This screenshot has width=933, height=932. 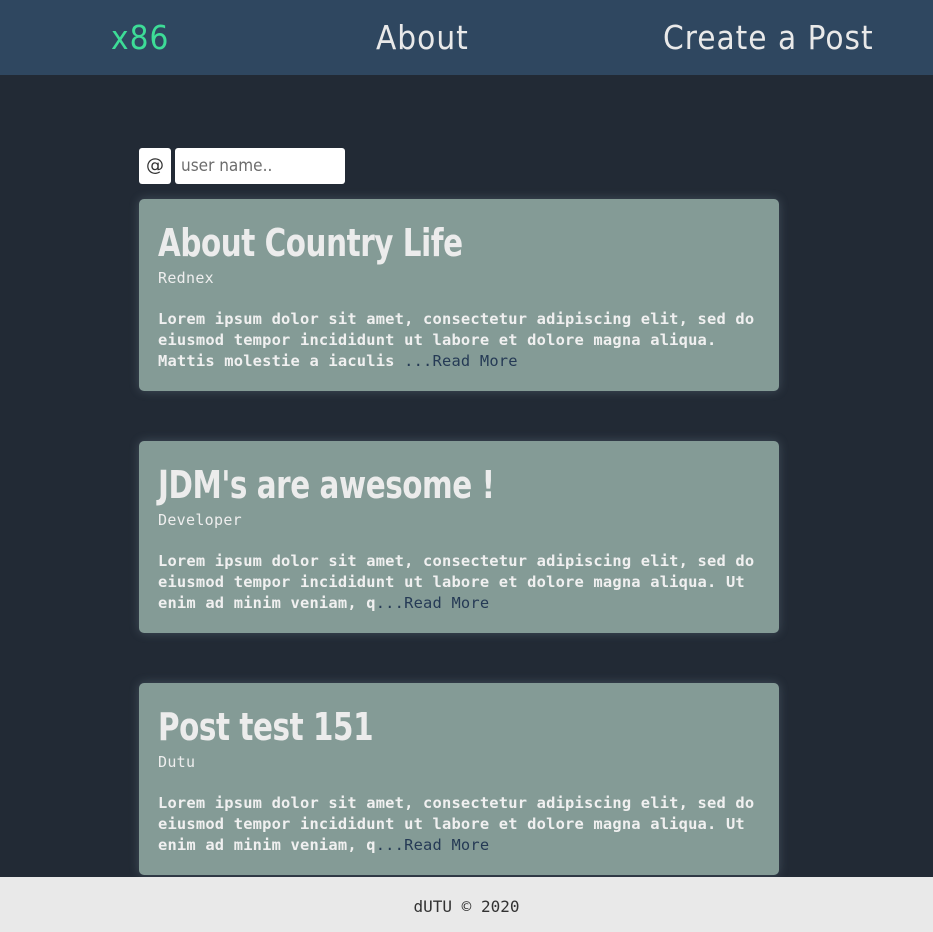 What do you see at coordinates (260, 166) in the screenshot?
I see `username-search-input` at bounding box center [260, 166].